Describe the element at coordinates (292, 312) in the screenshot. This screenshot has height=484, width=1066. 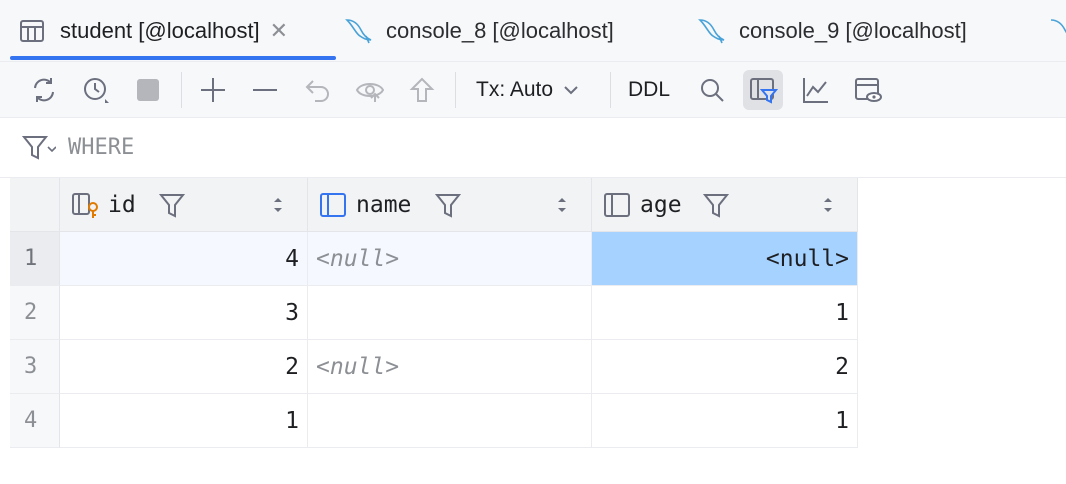
I see `cell-value: 3` at that location.